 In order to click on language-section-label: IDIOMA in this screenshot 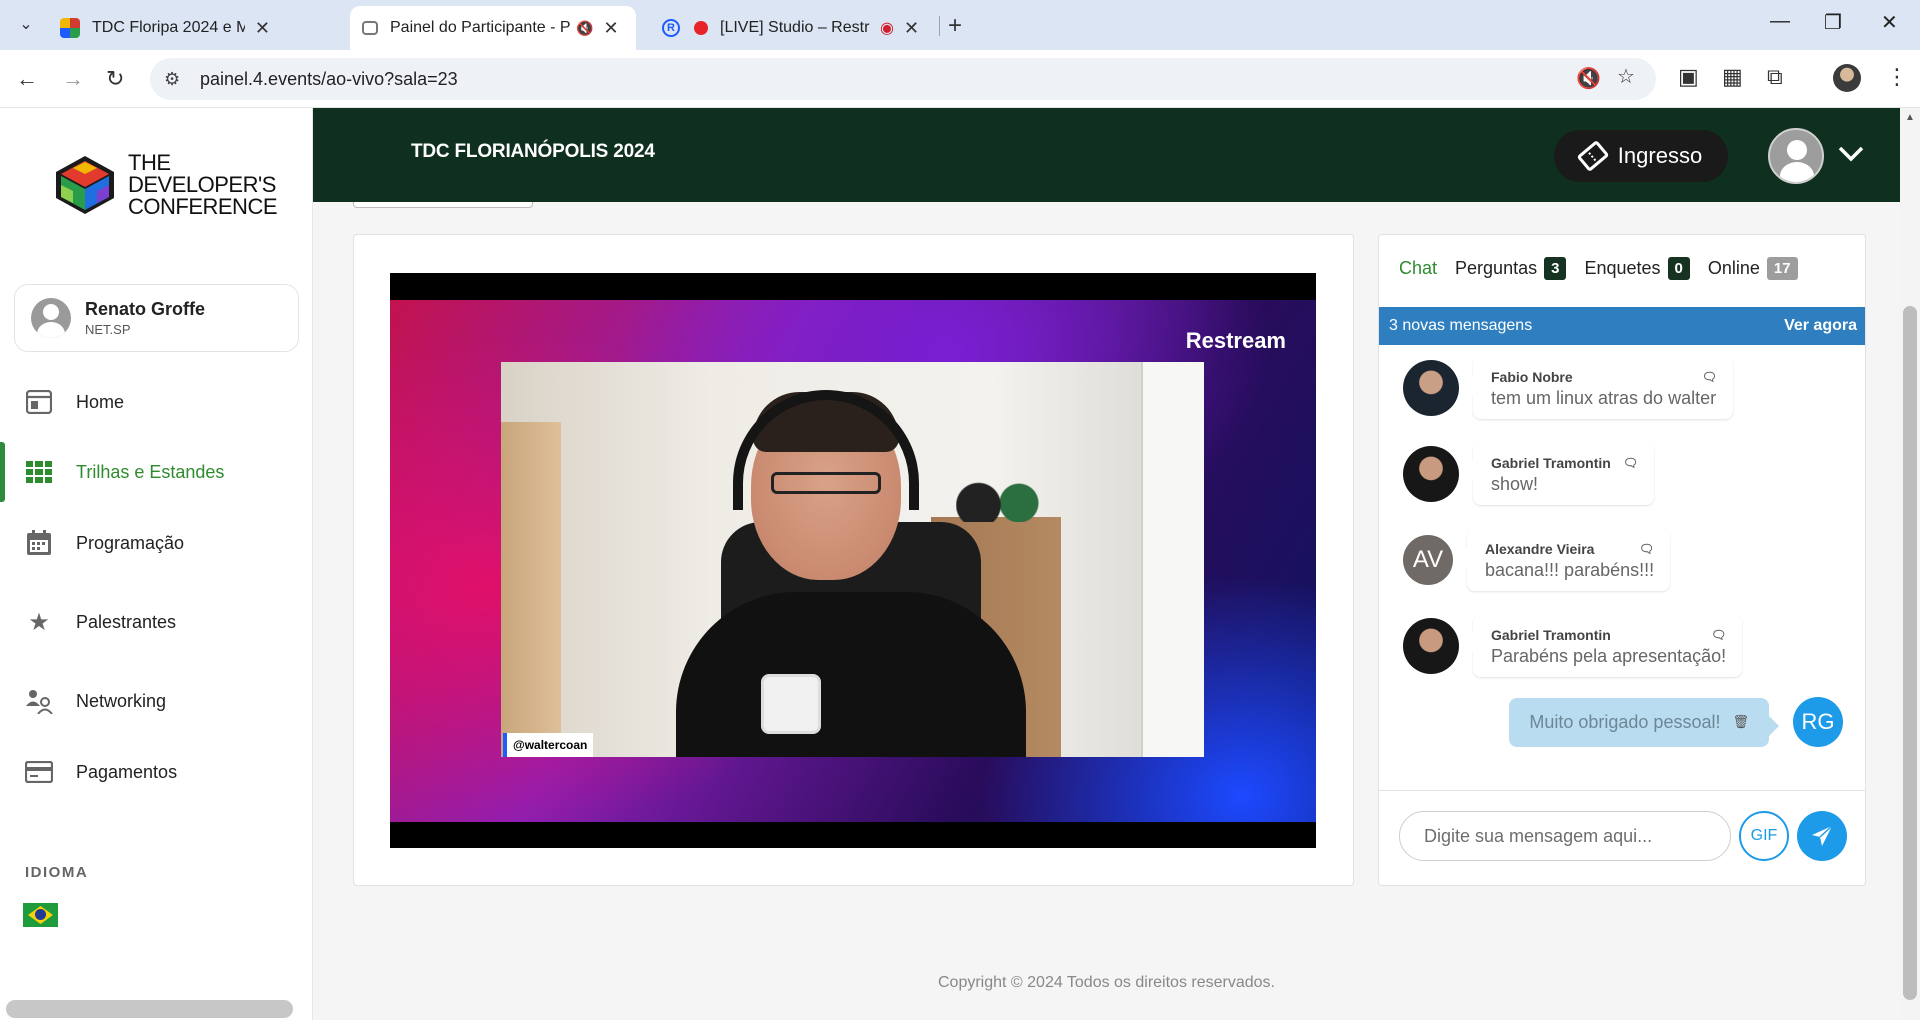, I will do `click(57, 872)`.